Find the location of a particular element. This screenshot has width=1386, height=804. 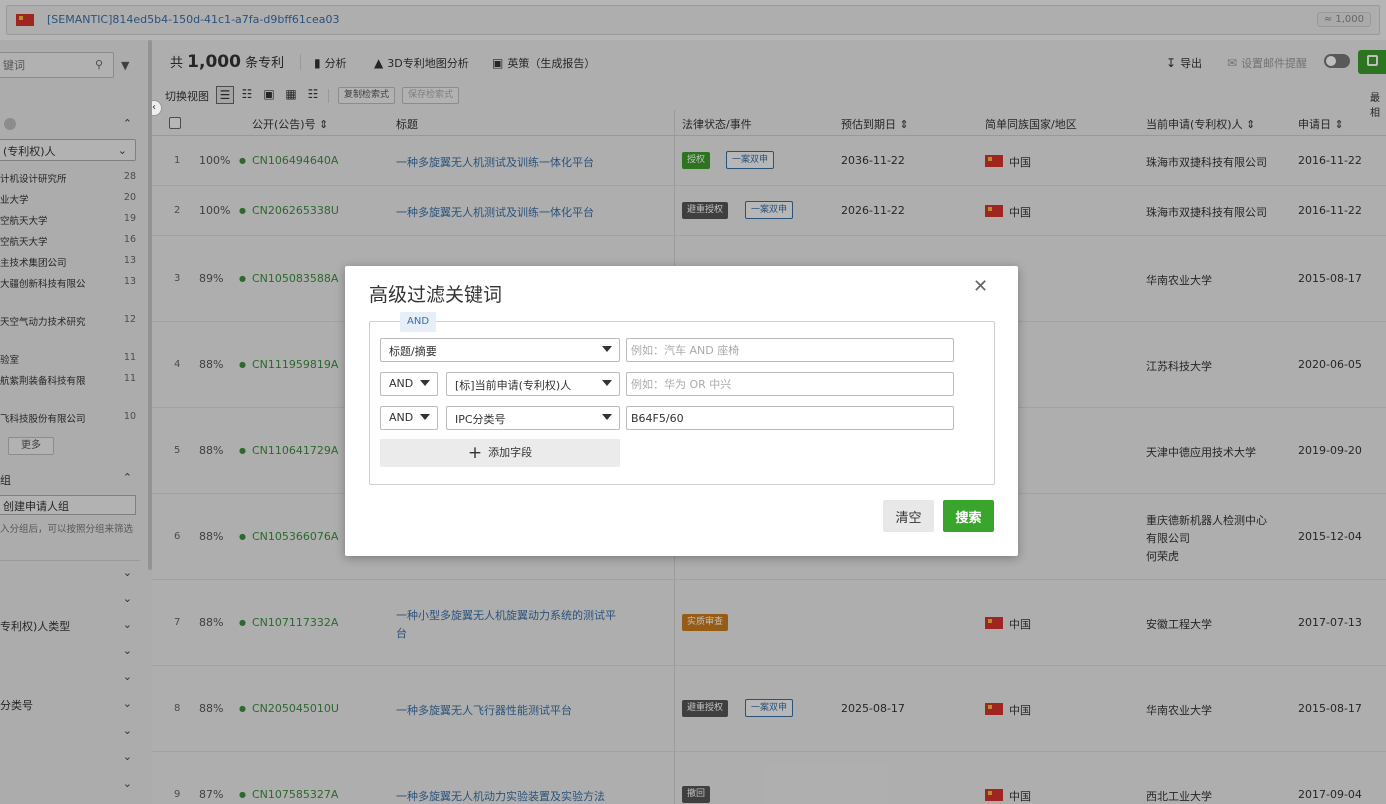

field-select: IPC分类号 is located at coordinates (533, 418).